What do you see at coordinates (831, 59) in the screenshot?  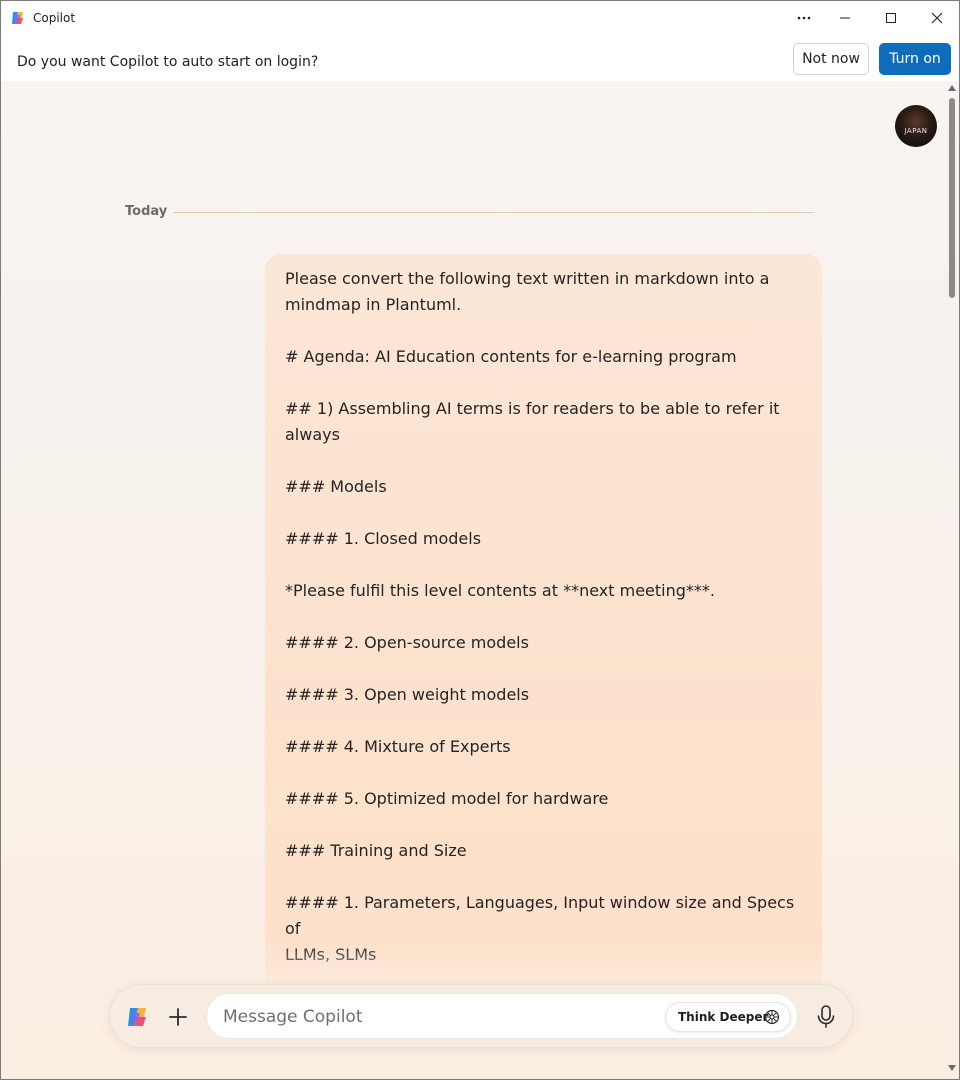 I see `not-now-button: Not now` at bounding box center [831, 59].